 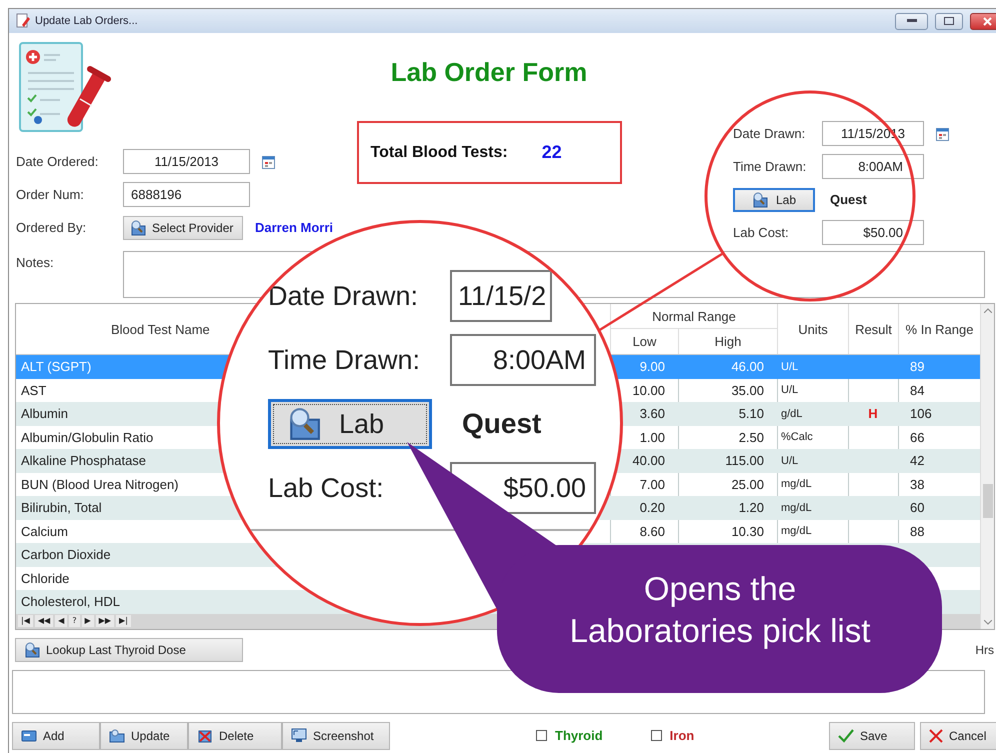 I want to click on table-cell: Albumin/Globulin Ratio, so click(x=87, y=437).